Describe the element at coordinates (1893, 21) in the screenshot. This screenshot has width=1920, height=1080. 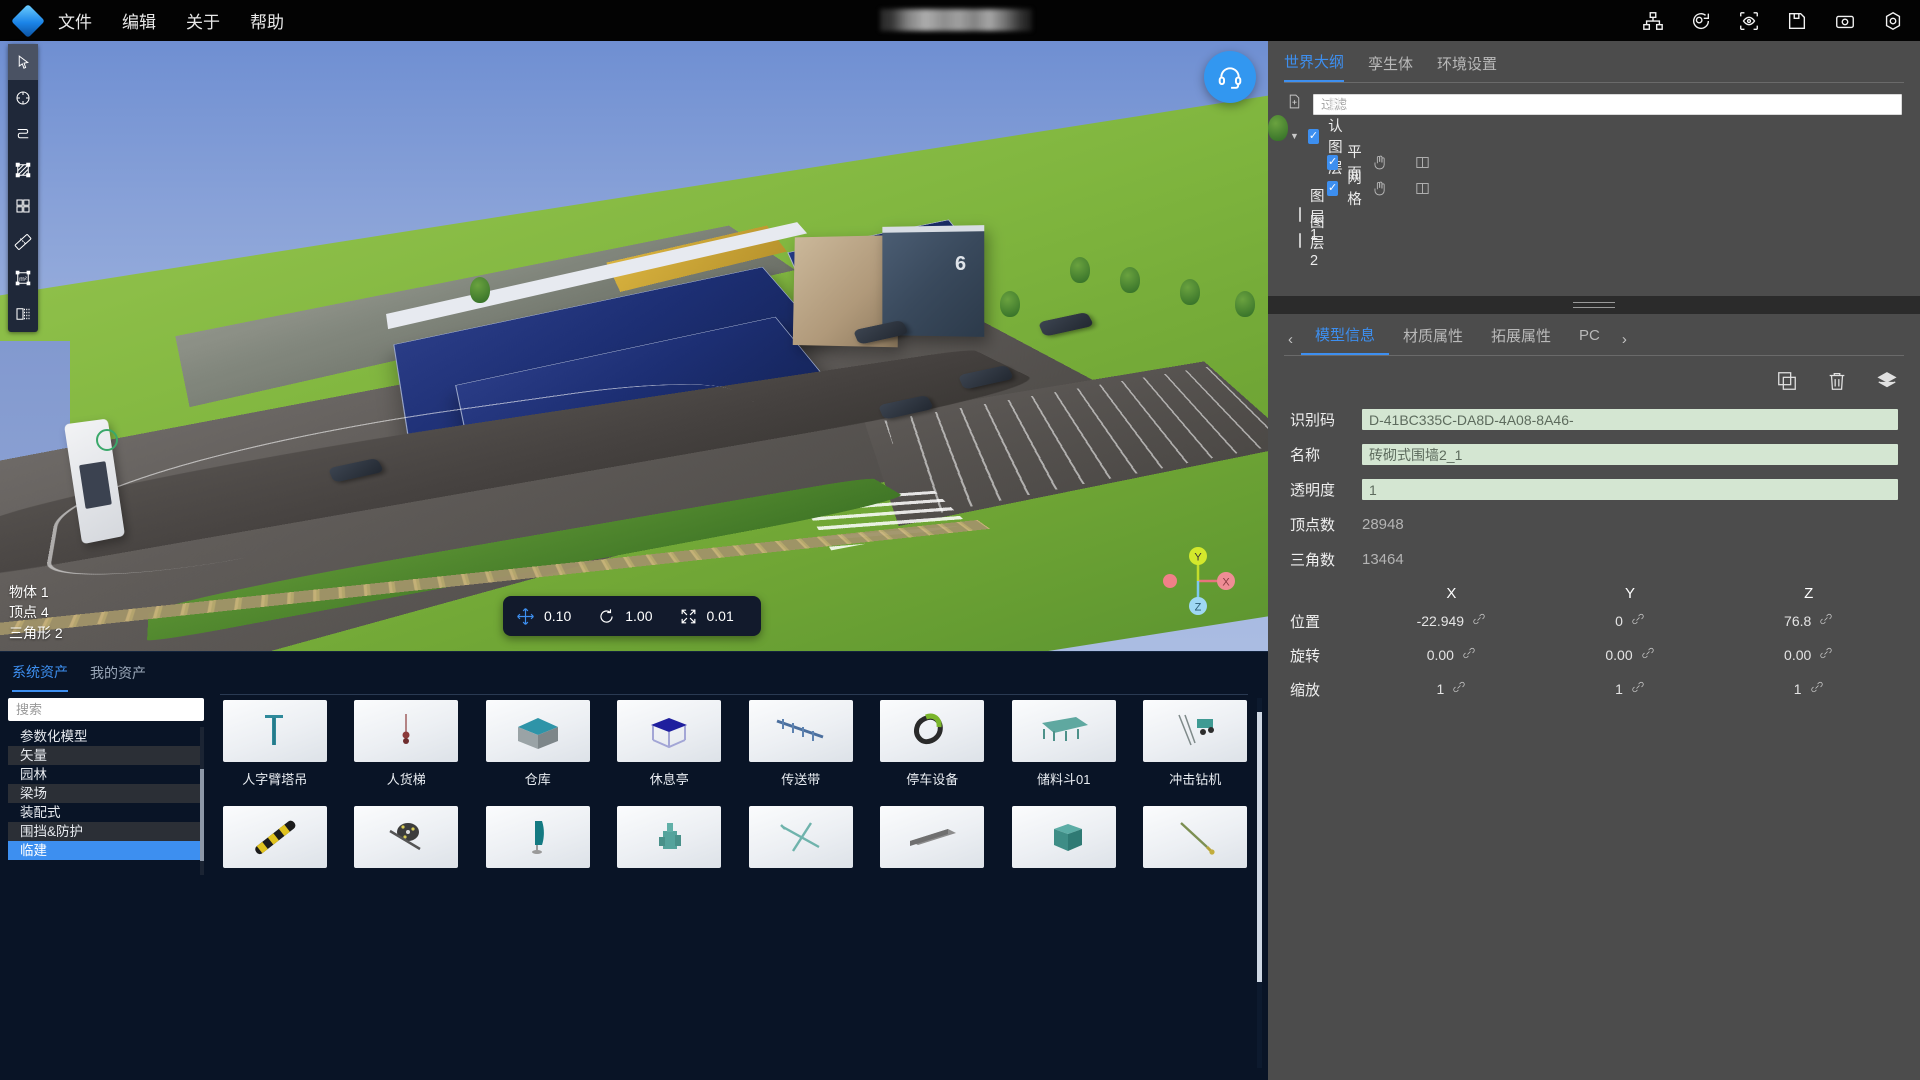
I see `settings-gear-icon` at that location.